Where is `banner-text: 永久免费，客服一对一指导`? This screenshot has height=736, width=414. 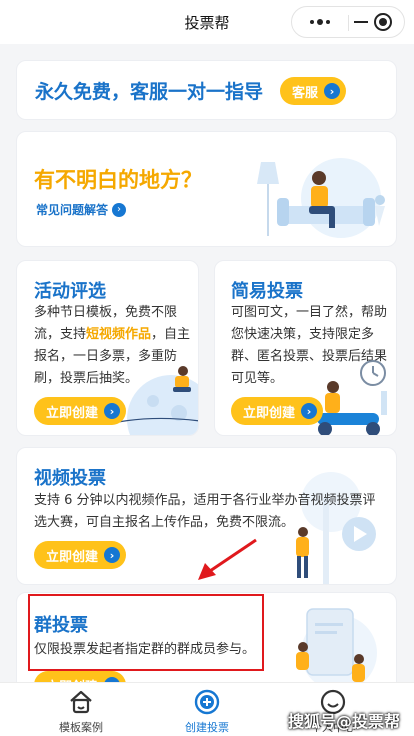 banner-text: 永久免费，客服一对一指导 is located at coordinates (149, 92).